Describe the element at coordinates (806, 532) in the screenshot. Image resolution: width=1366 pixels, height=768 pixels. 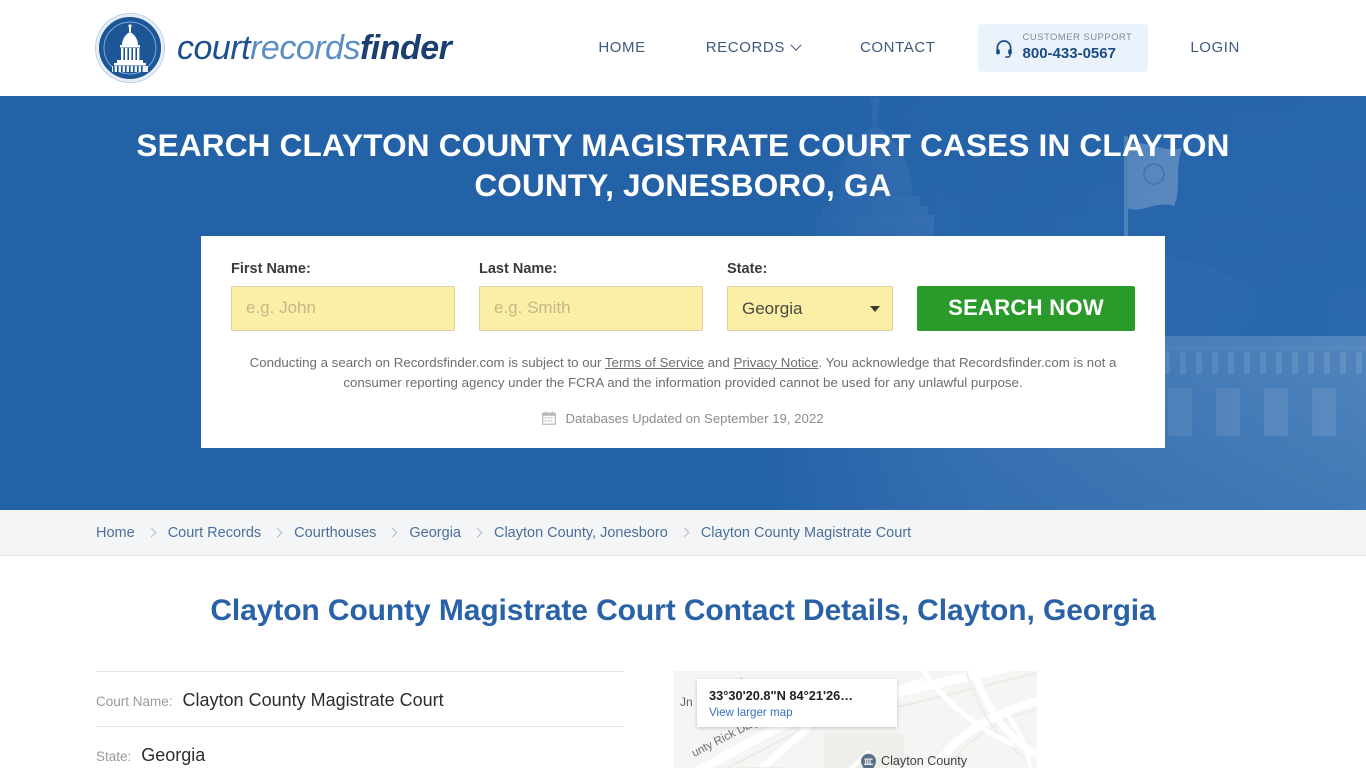
I see `breadcrumb-item-current: Clayton County Magistrate Court` at that location.